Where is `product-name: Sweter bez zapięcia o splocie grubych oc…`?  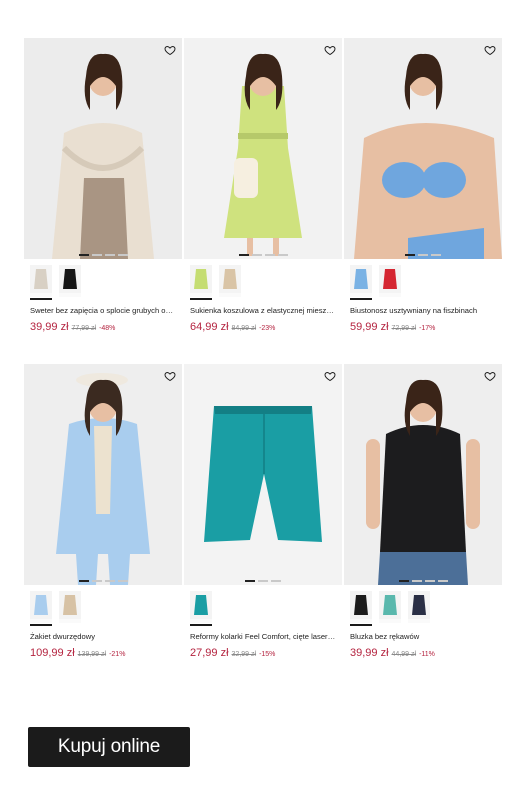
product-name: Sweter bez zapięcia o splocie grubych oc… is located at coordinates (103, 307).